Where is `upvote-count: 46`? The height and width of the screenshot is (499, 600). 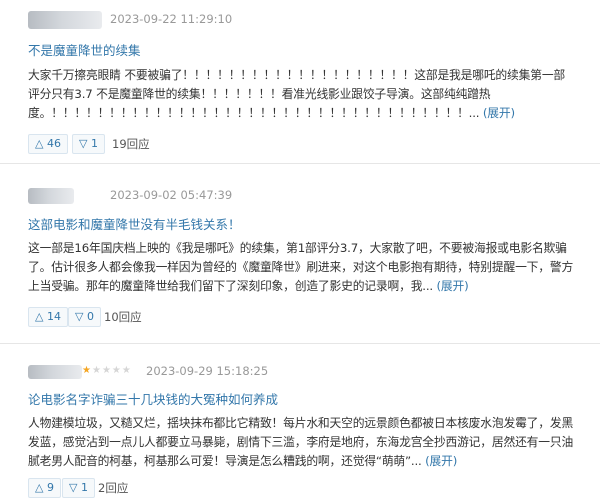 upvote-count: 46 is located at coordinates (53, 143).